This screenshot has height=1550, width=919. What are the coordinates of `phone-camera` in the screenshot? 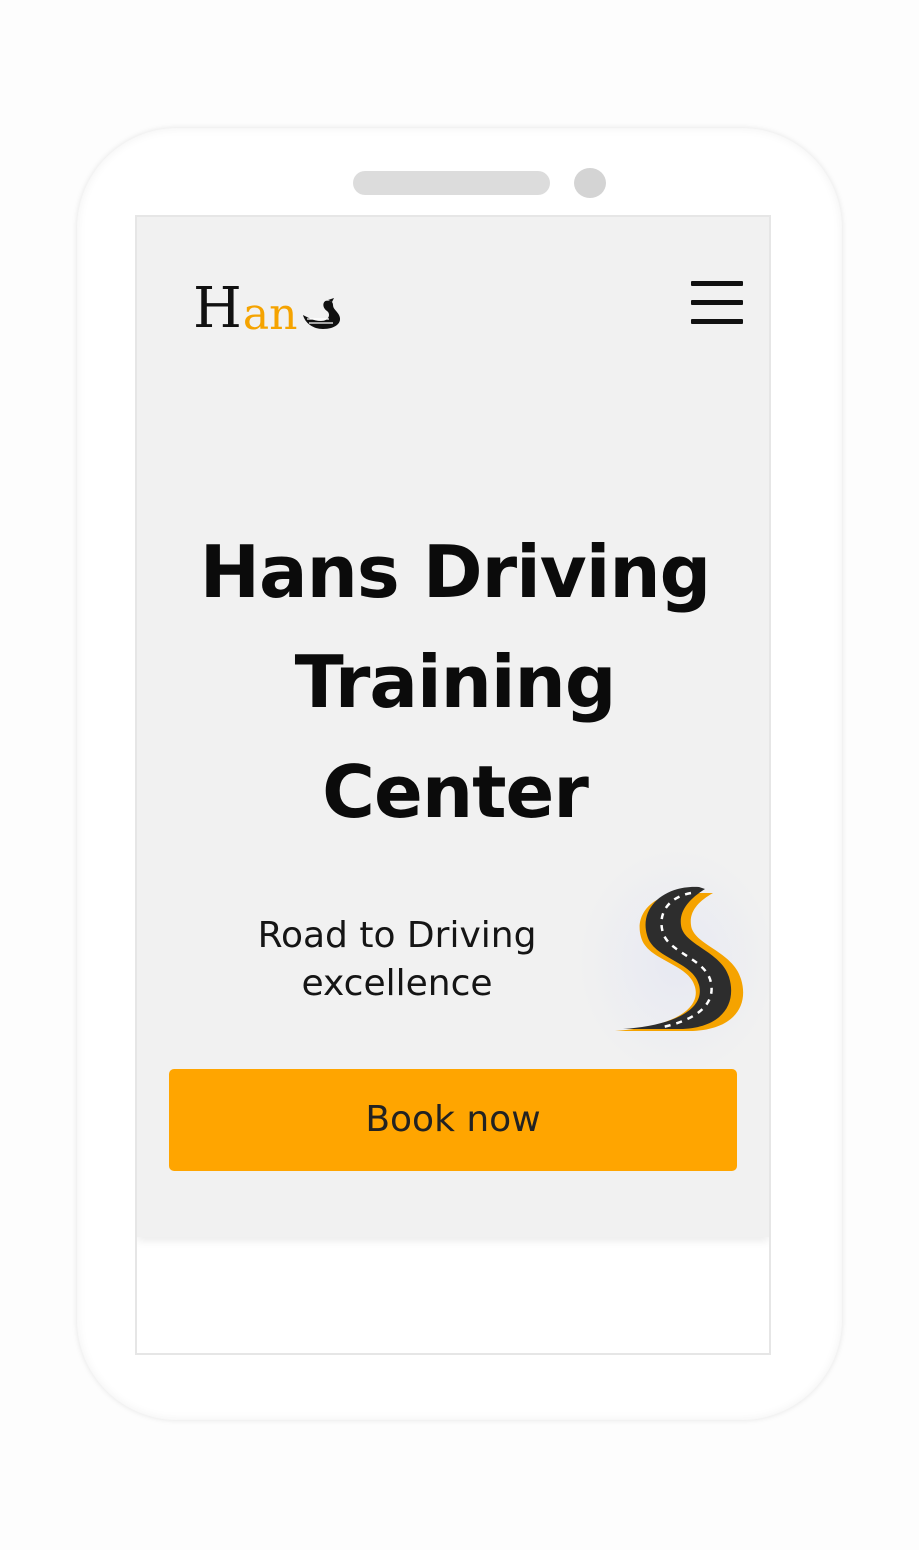 It's located at (590, 183).